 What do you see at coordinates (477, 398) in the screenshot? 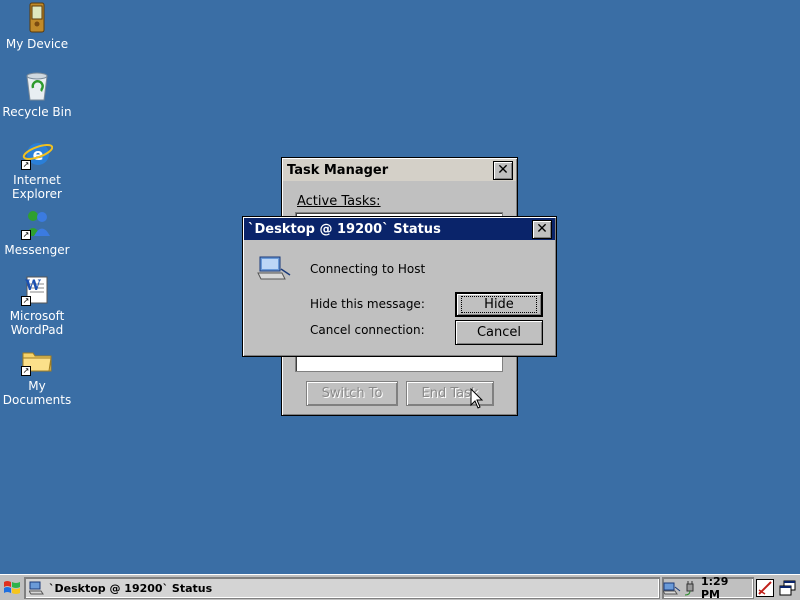
I see `mouse-cursor-icon` at bounding box center [477, 398].